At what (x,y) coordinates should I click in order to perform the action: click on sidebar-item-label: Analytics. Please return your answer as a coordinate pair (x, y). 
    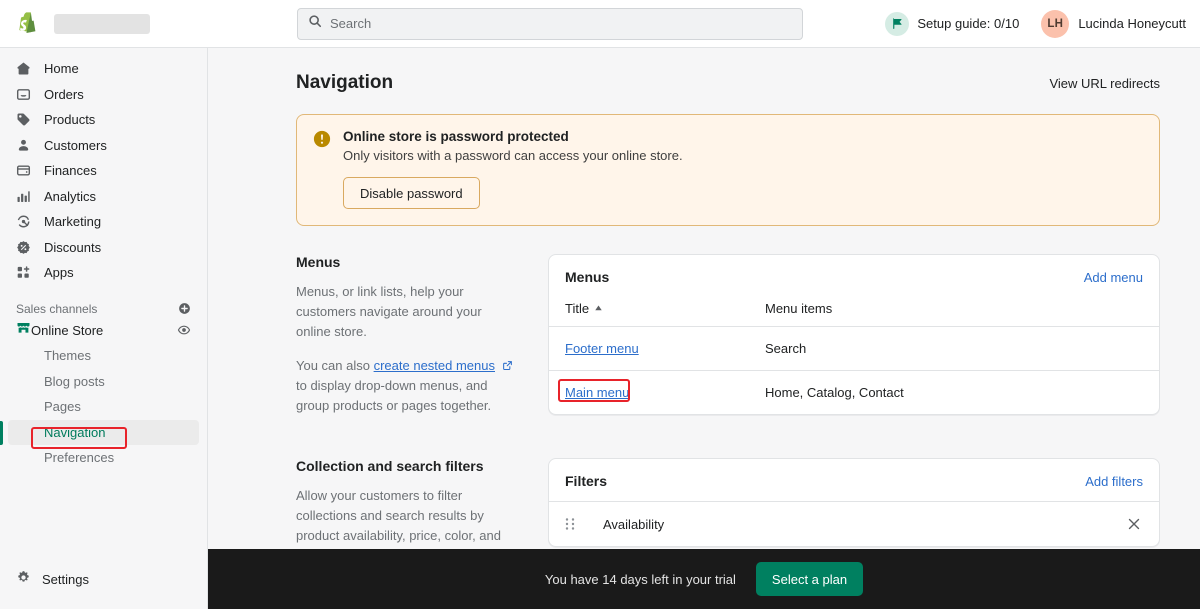
    Looking at the image, I should click on (70, 196).